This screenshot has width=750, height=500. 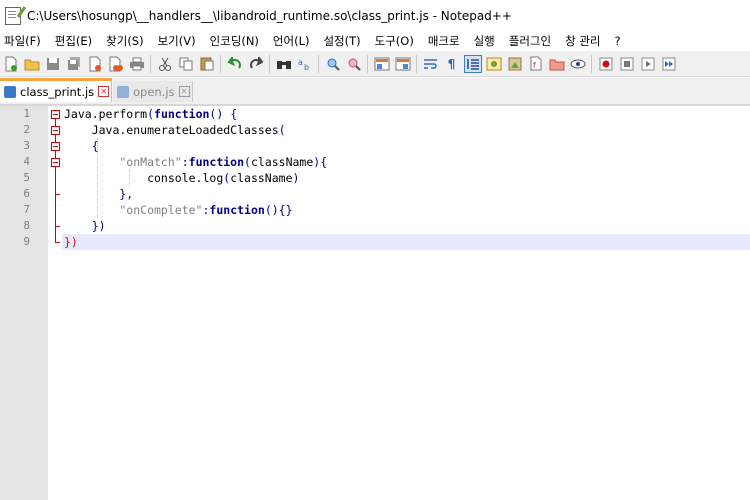 I want to click on code-line: },, so click(x=99, y=194).